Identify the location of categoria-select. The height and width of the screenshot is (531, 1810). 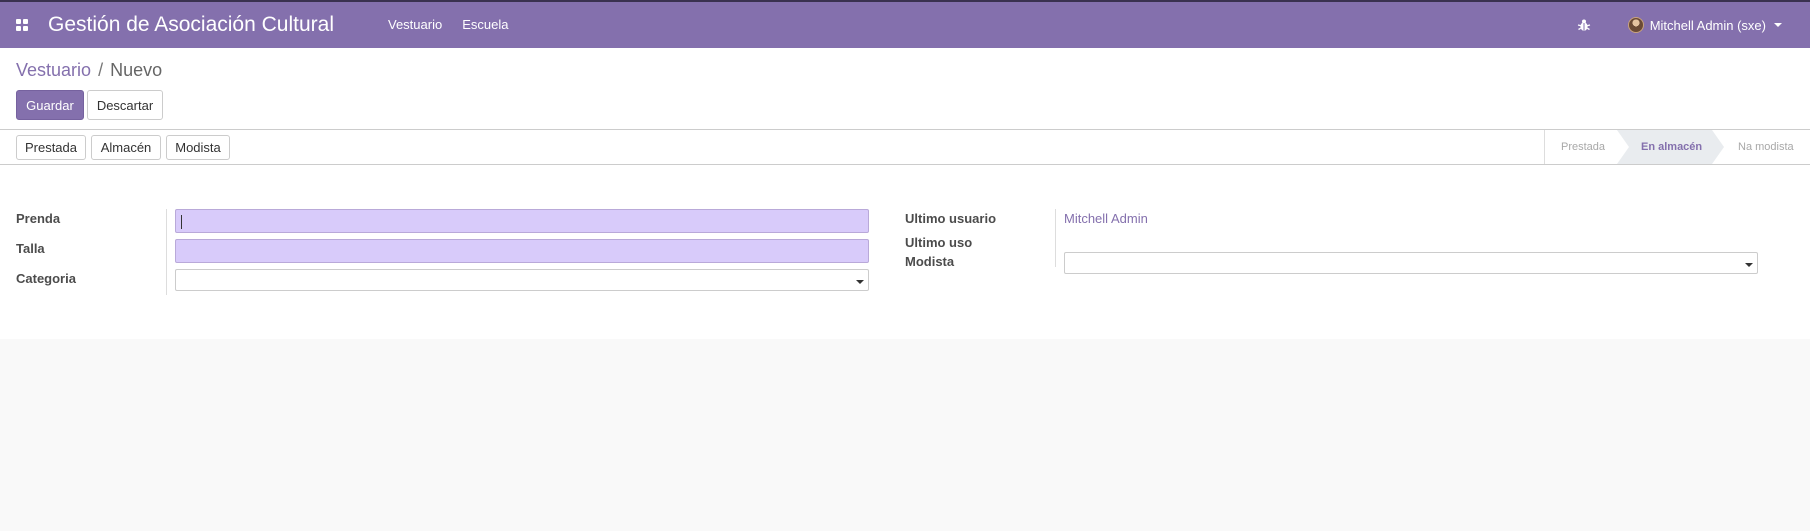
(522, 280).